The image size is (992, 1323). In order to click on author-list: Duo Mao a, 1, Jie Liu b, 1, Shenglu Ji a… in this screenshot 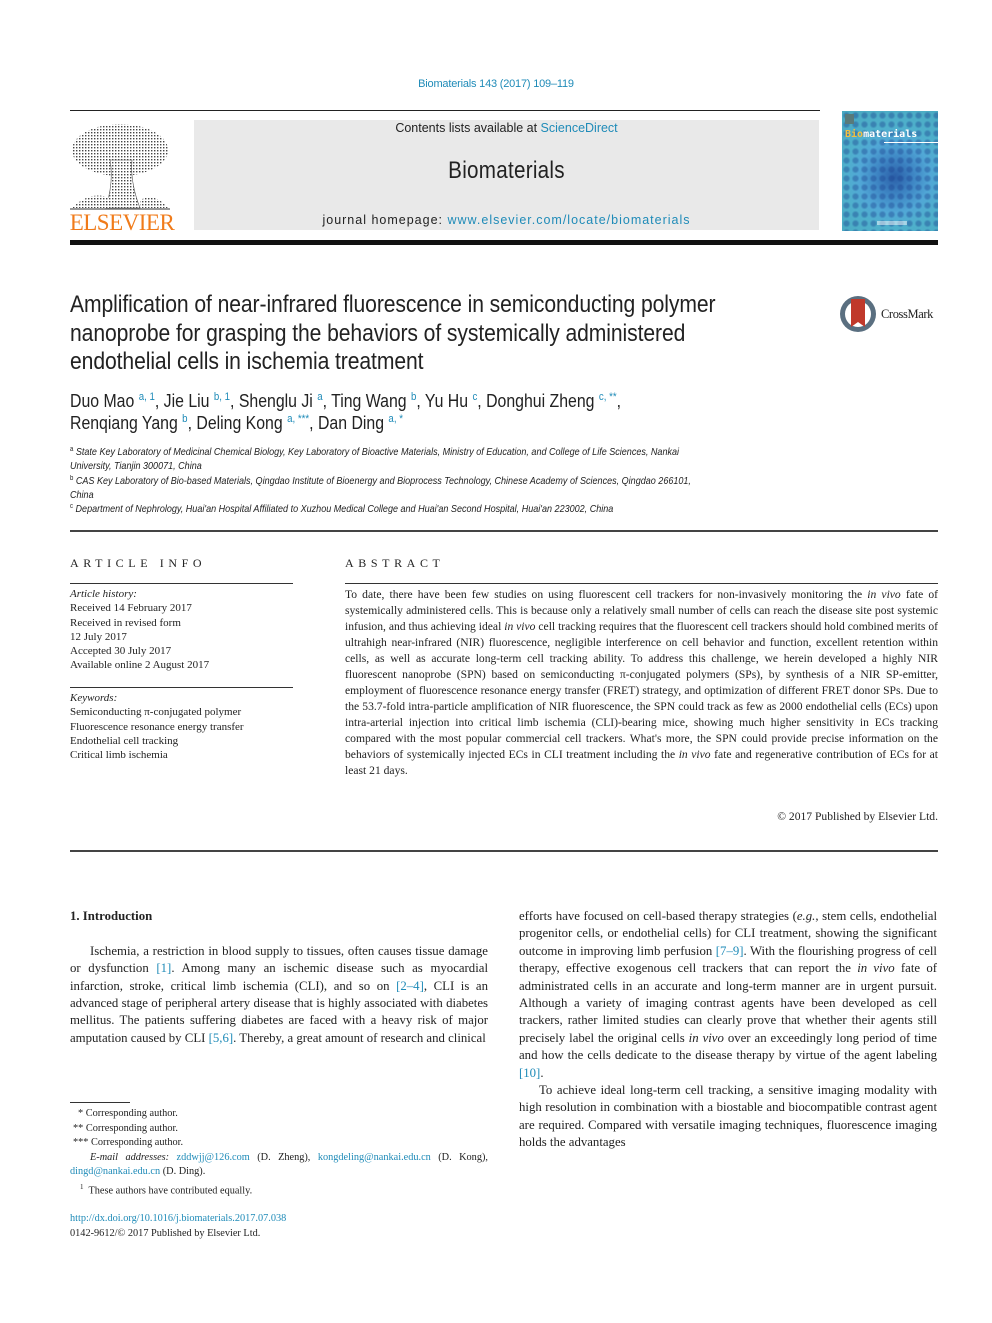, I will do `click(346, 412)`.